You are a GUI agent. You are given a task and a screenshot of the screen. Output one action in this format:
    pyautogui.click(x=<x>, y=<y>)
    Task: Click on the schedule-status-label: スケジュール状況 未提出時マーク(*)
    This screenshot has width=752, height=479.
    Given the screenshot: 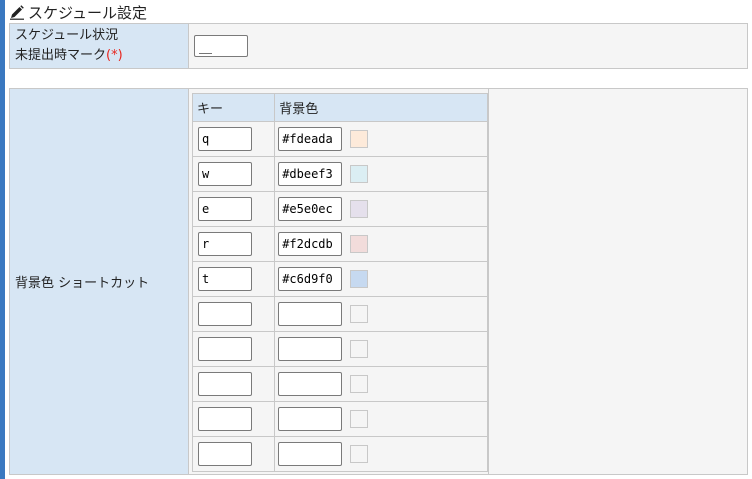 What is the action you would take?
    pyautogui.click(x=99, y=46)
    